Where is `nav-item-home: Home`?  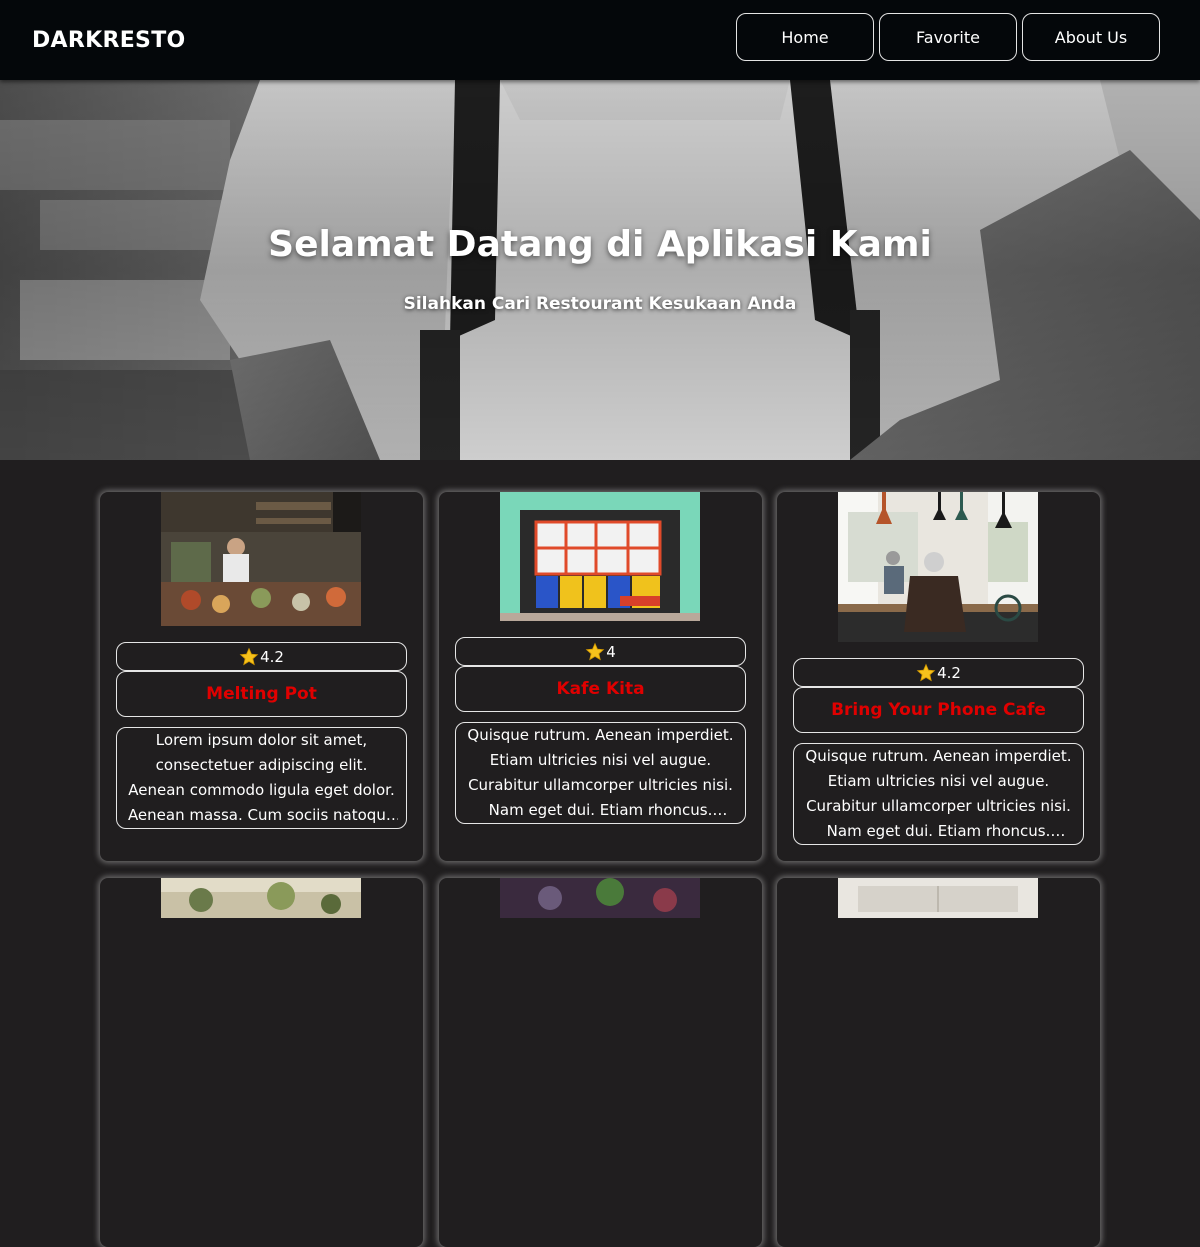
nav-item-home: Home is located at coordinates (805, 37).